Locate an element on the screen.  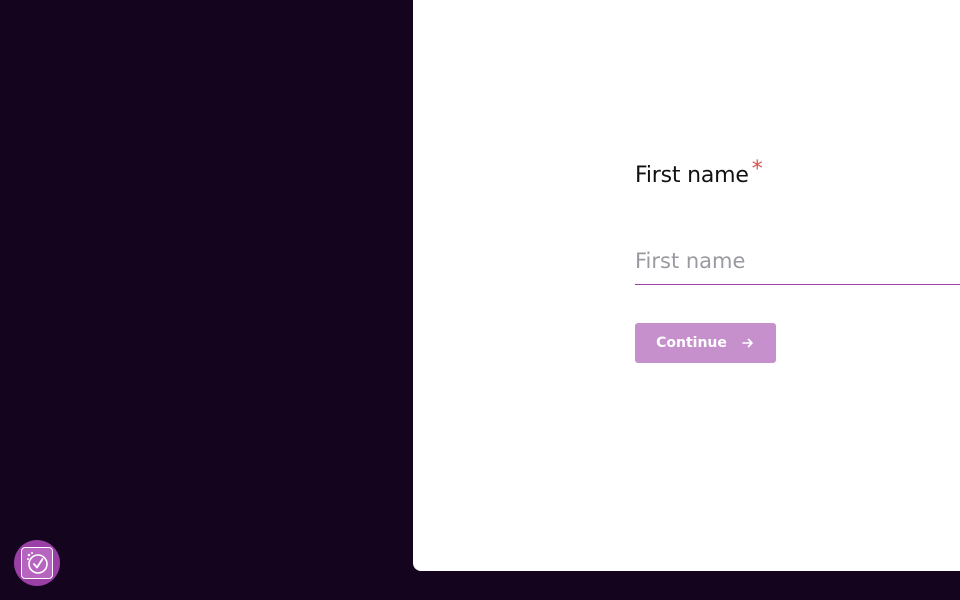
required-marker: * is located at coordinates (757, 169).